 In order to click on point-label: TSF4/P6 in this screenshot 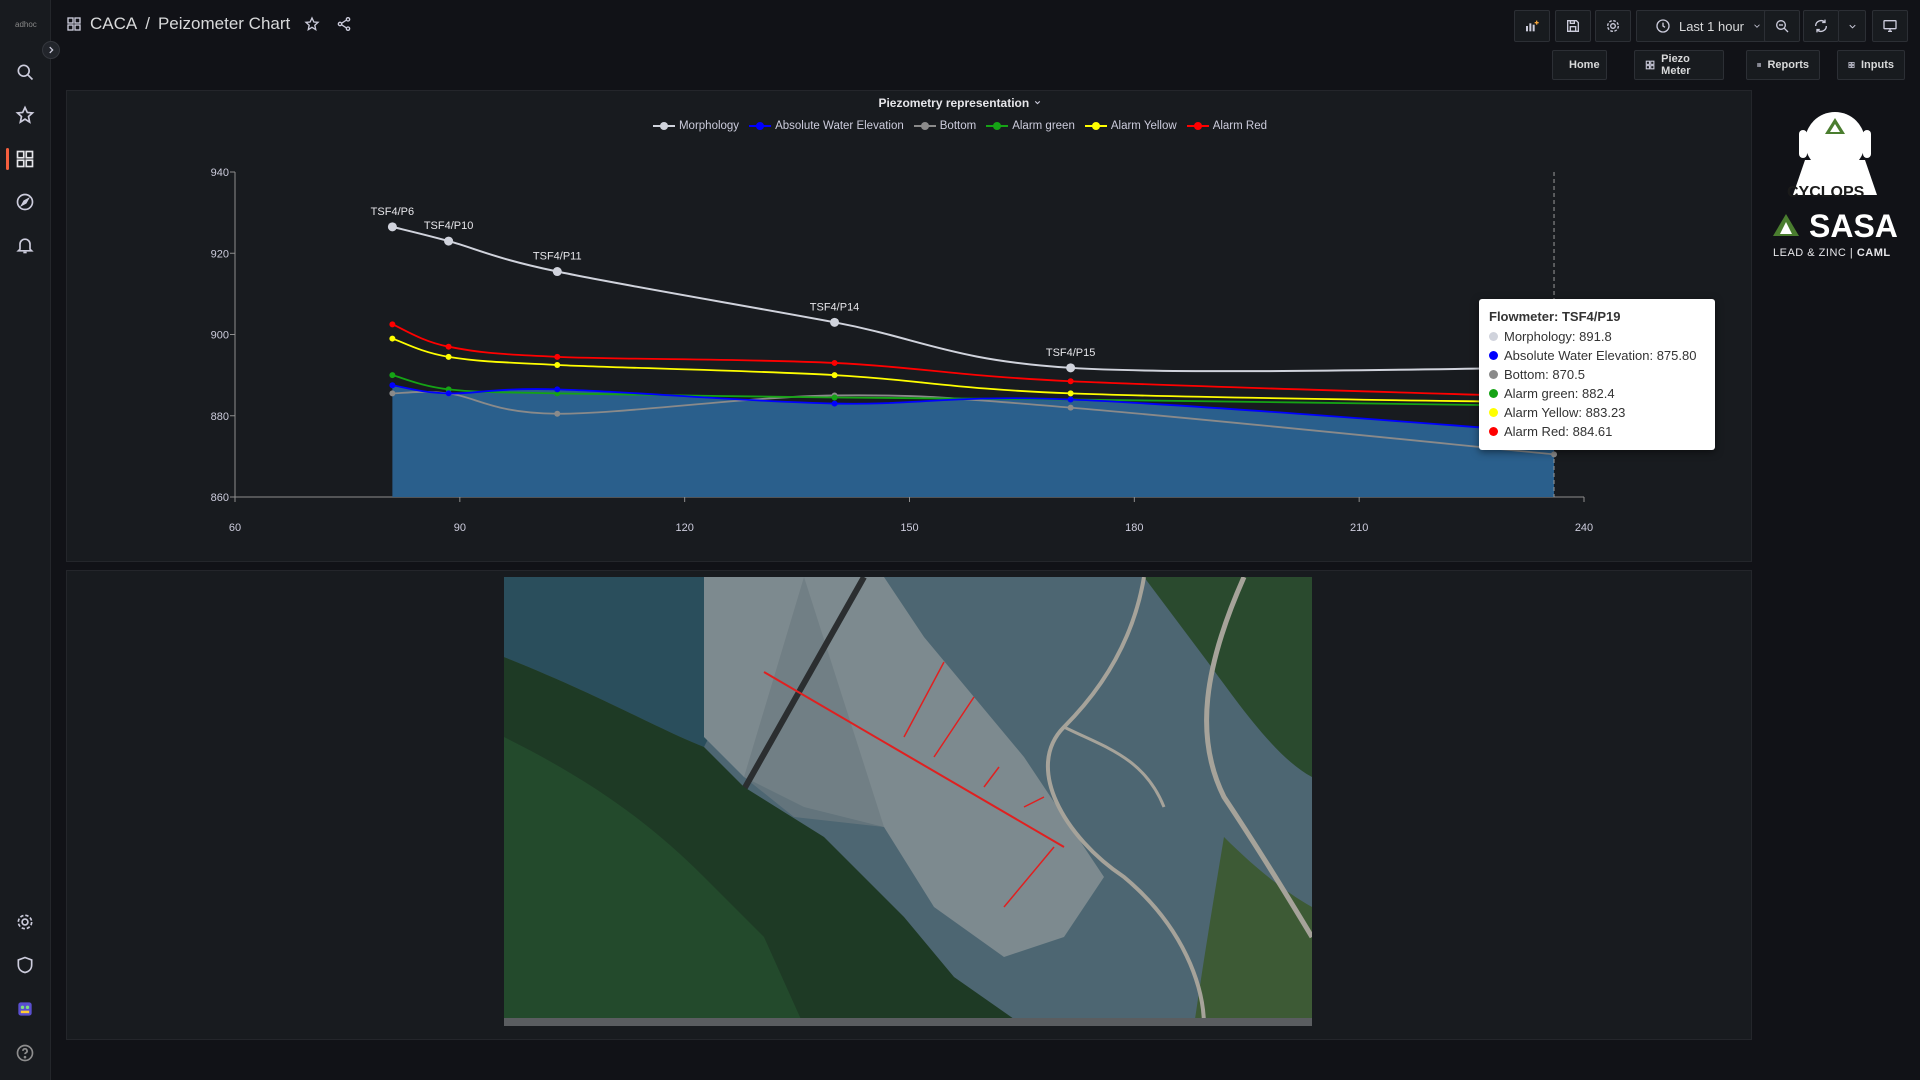, I will do `click(392, 212)`.